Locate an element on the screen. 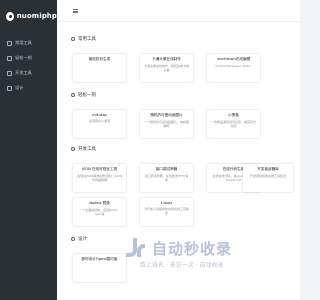 This screenshot has height=300, width=320. brand-logo: nuomiphp is located at coordinates (28, 16).